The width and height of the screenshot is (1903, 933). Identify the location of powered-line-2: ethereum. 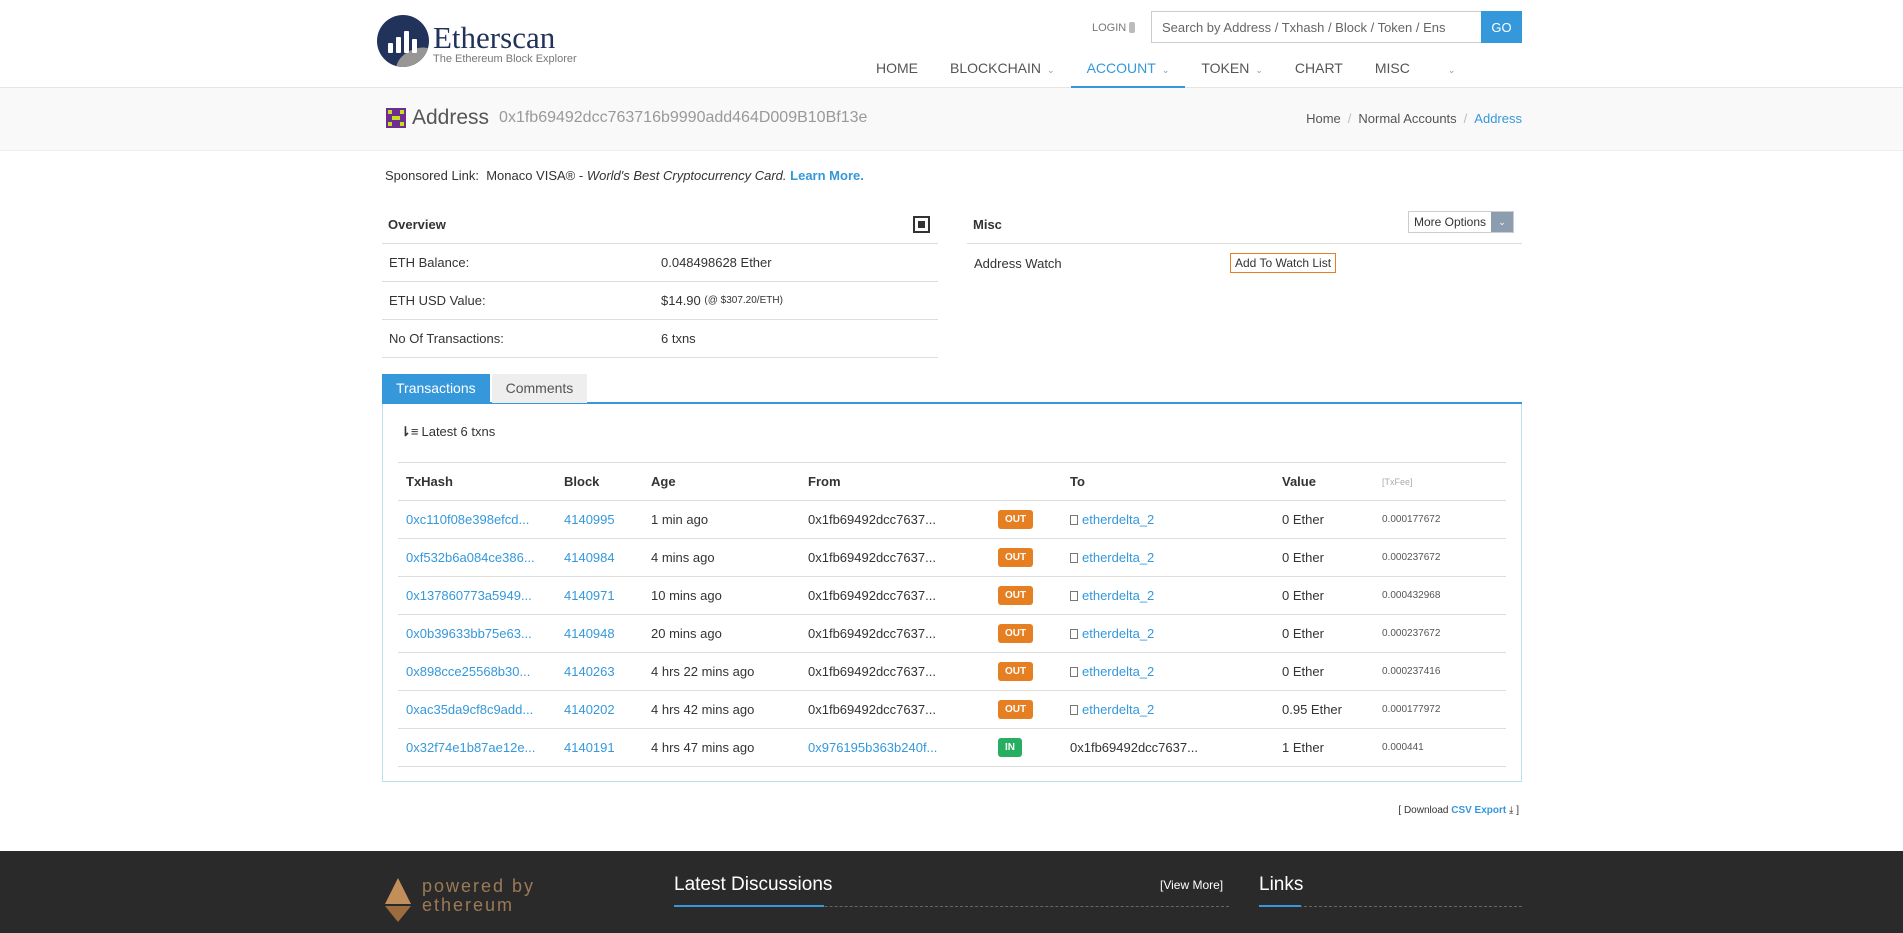
(468, 905).